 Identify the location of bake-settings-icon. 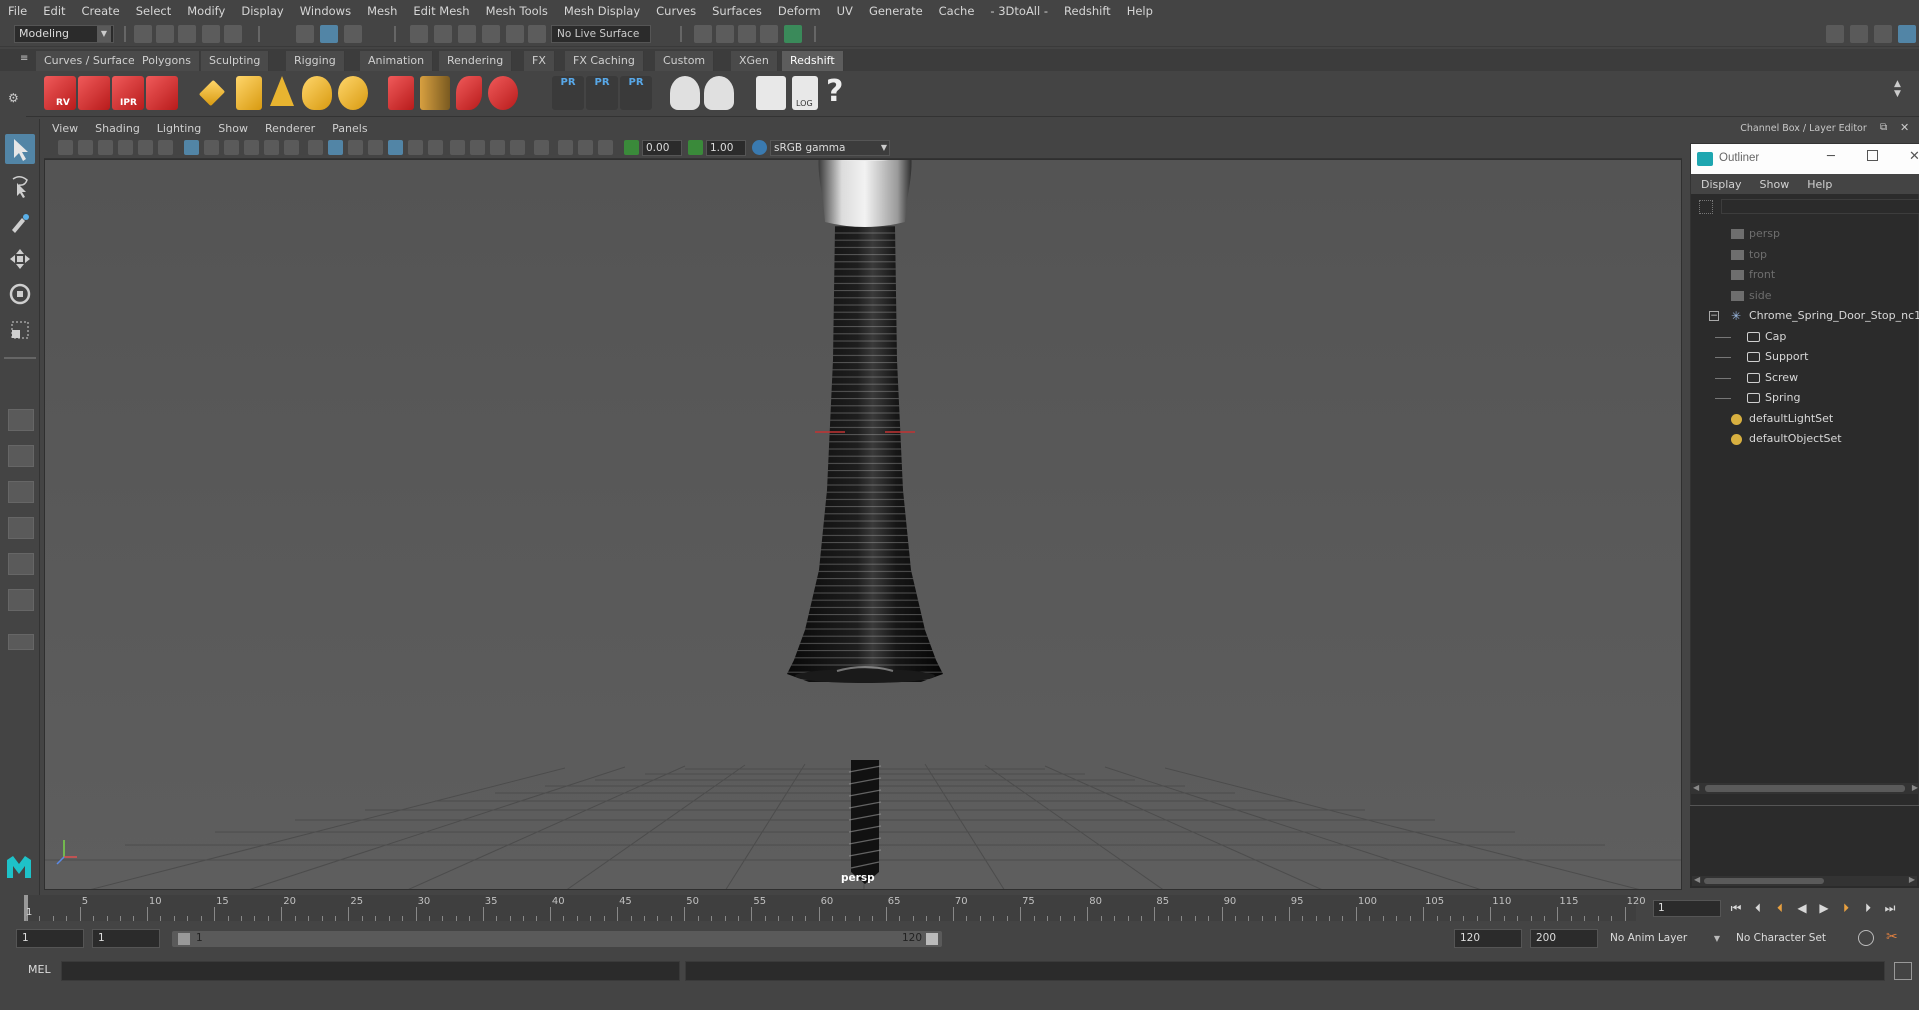
(719, 93).